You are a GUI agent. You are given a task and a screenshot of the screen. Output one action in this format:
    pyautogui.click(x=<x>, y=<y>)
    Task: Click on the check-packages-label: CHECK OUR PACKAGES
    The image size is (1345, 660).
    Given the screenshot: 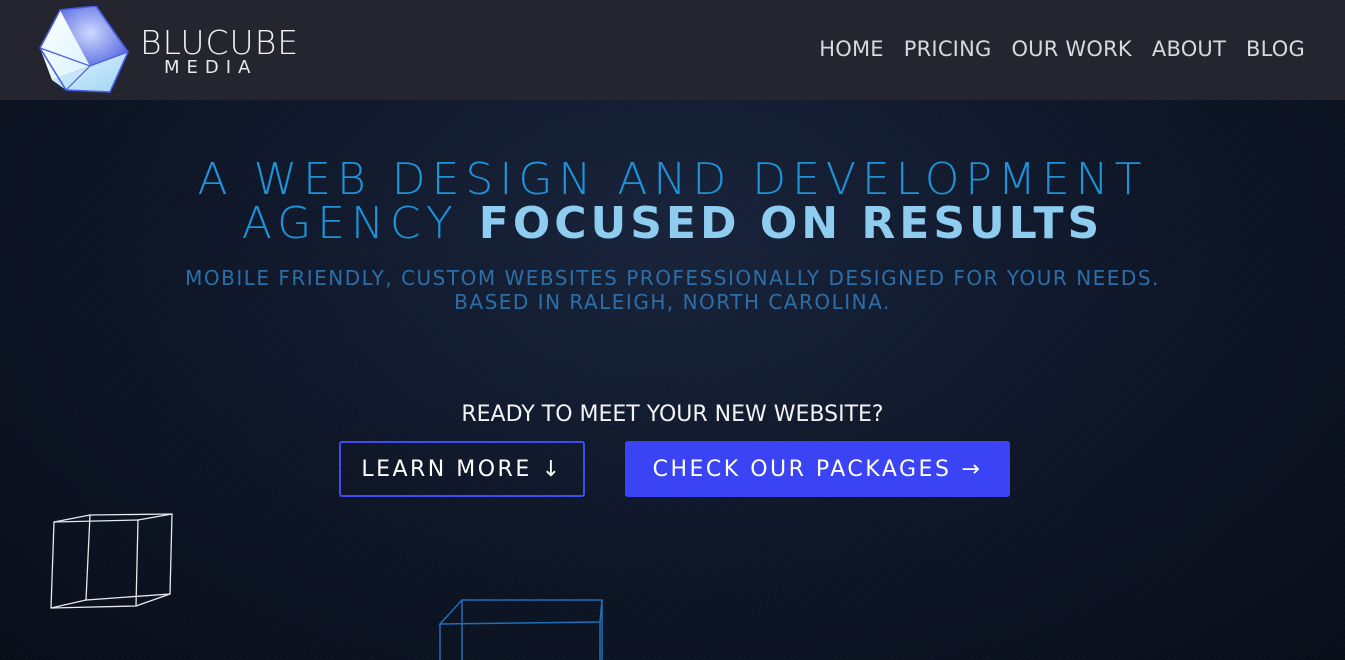 What is the action you would take?
    pyautogui.click(x=802, y=469)
    